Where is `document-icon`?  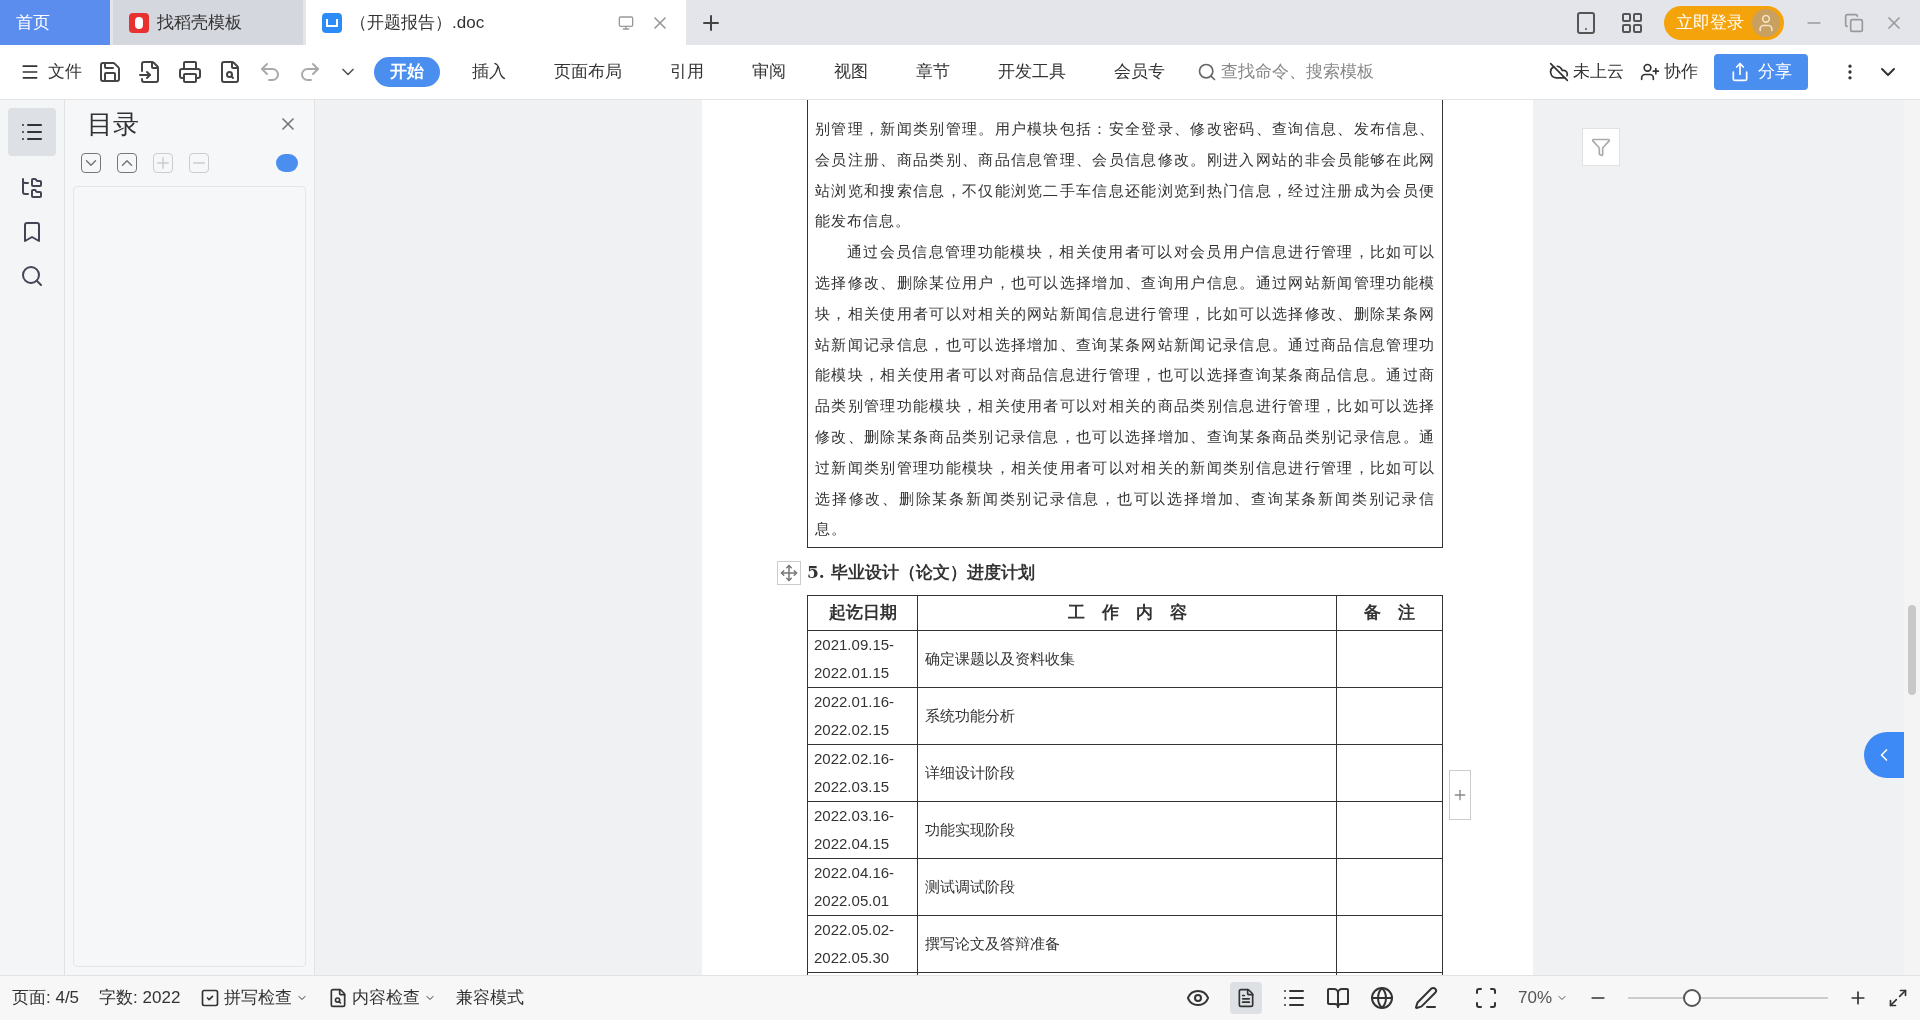 document-icon is located at coordinates (332, 22).